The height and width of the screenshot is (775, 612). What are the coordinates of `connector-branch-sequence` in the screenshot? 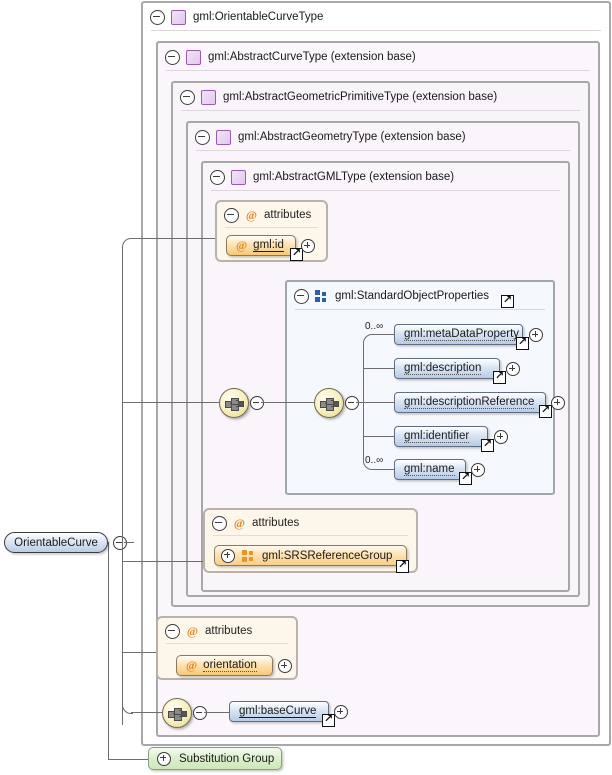 It's located at (170, 402).